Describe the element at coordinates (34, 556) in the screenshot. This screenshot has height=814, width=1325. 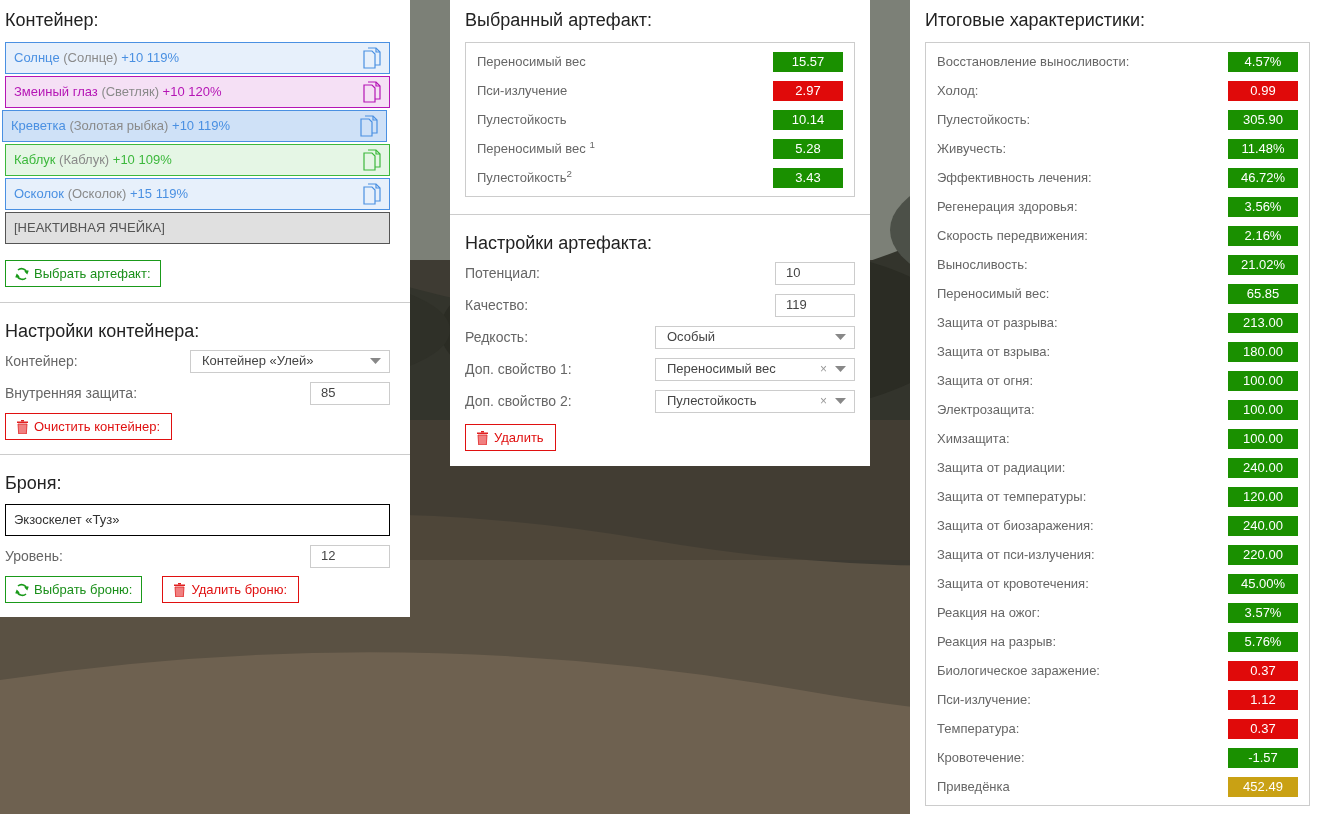
I see `field-label: Уровень:` at that location.